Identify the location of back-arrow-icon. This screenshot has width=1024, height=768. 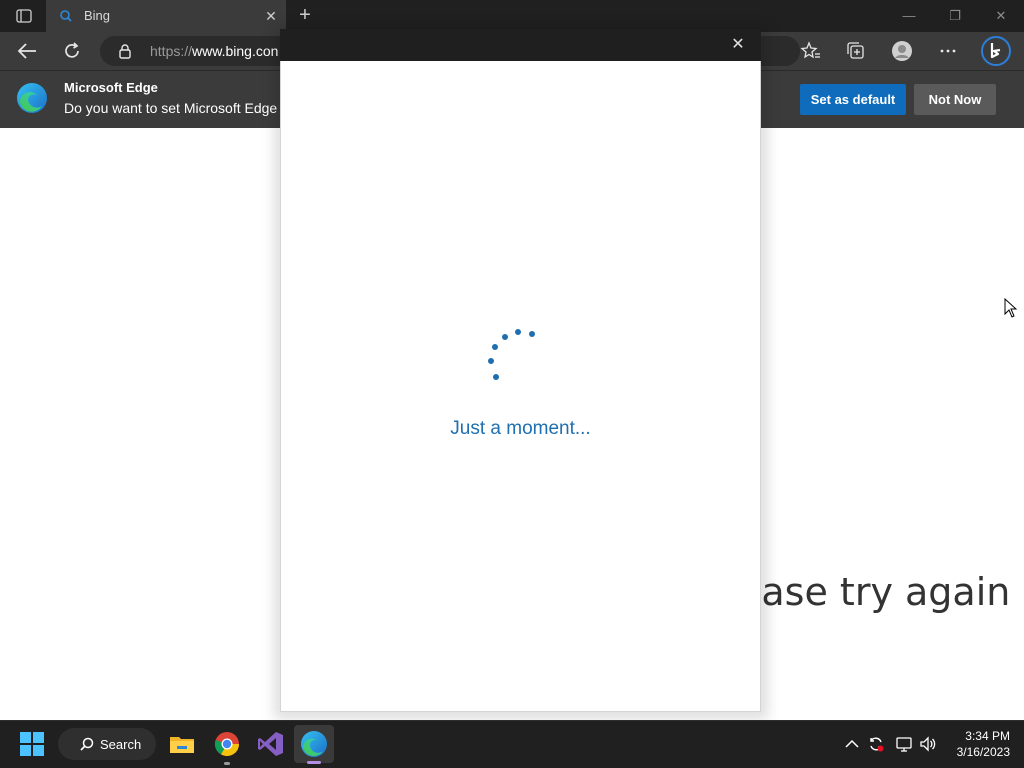
(27, 51).